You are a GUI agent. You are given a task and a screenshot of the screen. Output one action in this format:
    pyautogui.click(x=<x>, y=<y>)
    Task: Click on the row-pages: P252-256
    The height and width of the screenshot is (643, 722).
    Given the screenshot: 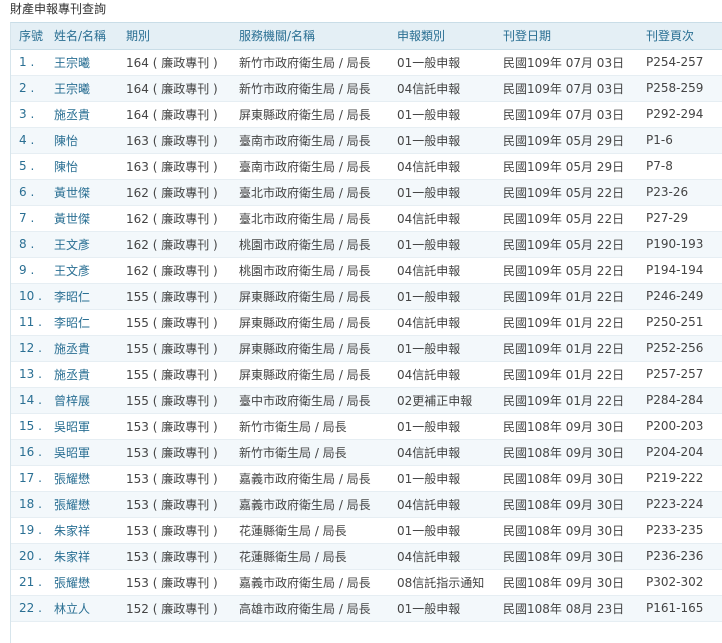 What is the action you would take?
    pyautogui.click(x=680, y=348)
    